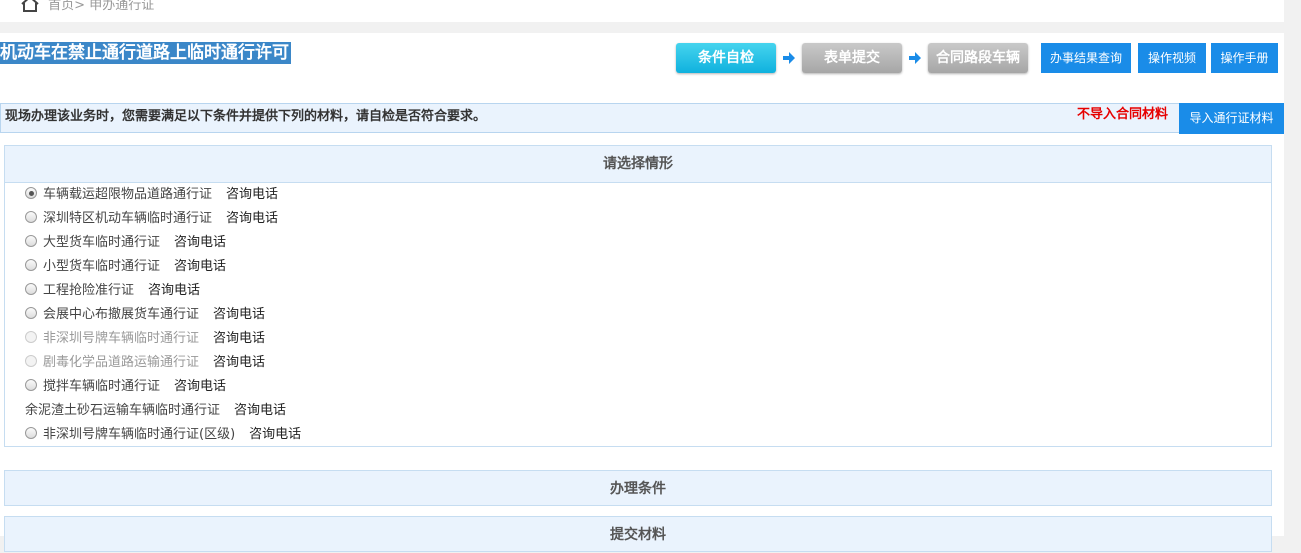  What do you see at coordinates (246, 116) in the screenshot?
I see `notice-text: 现场办理该业务时，您需要满足以下条件并提供下列的材料，请自检是否符合要求。` at bounding box center [246, 116].